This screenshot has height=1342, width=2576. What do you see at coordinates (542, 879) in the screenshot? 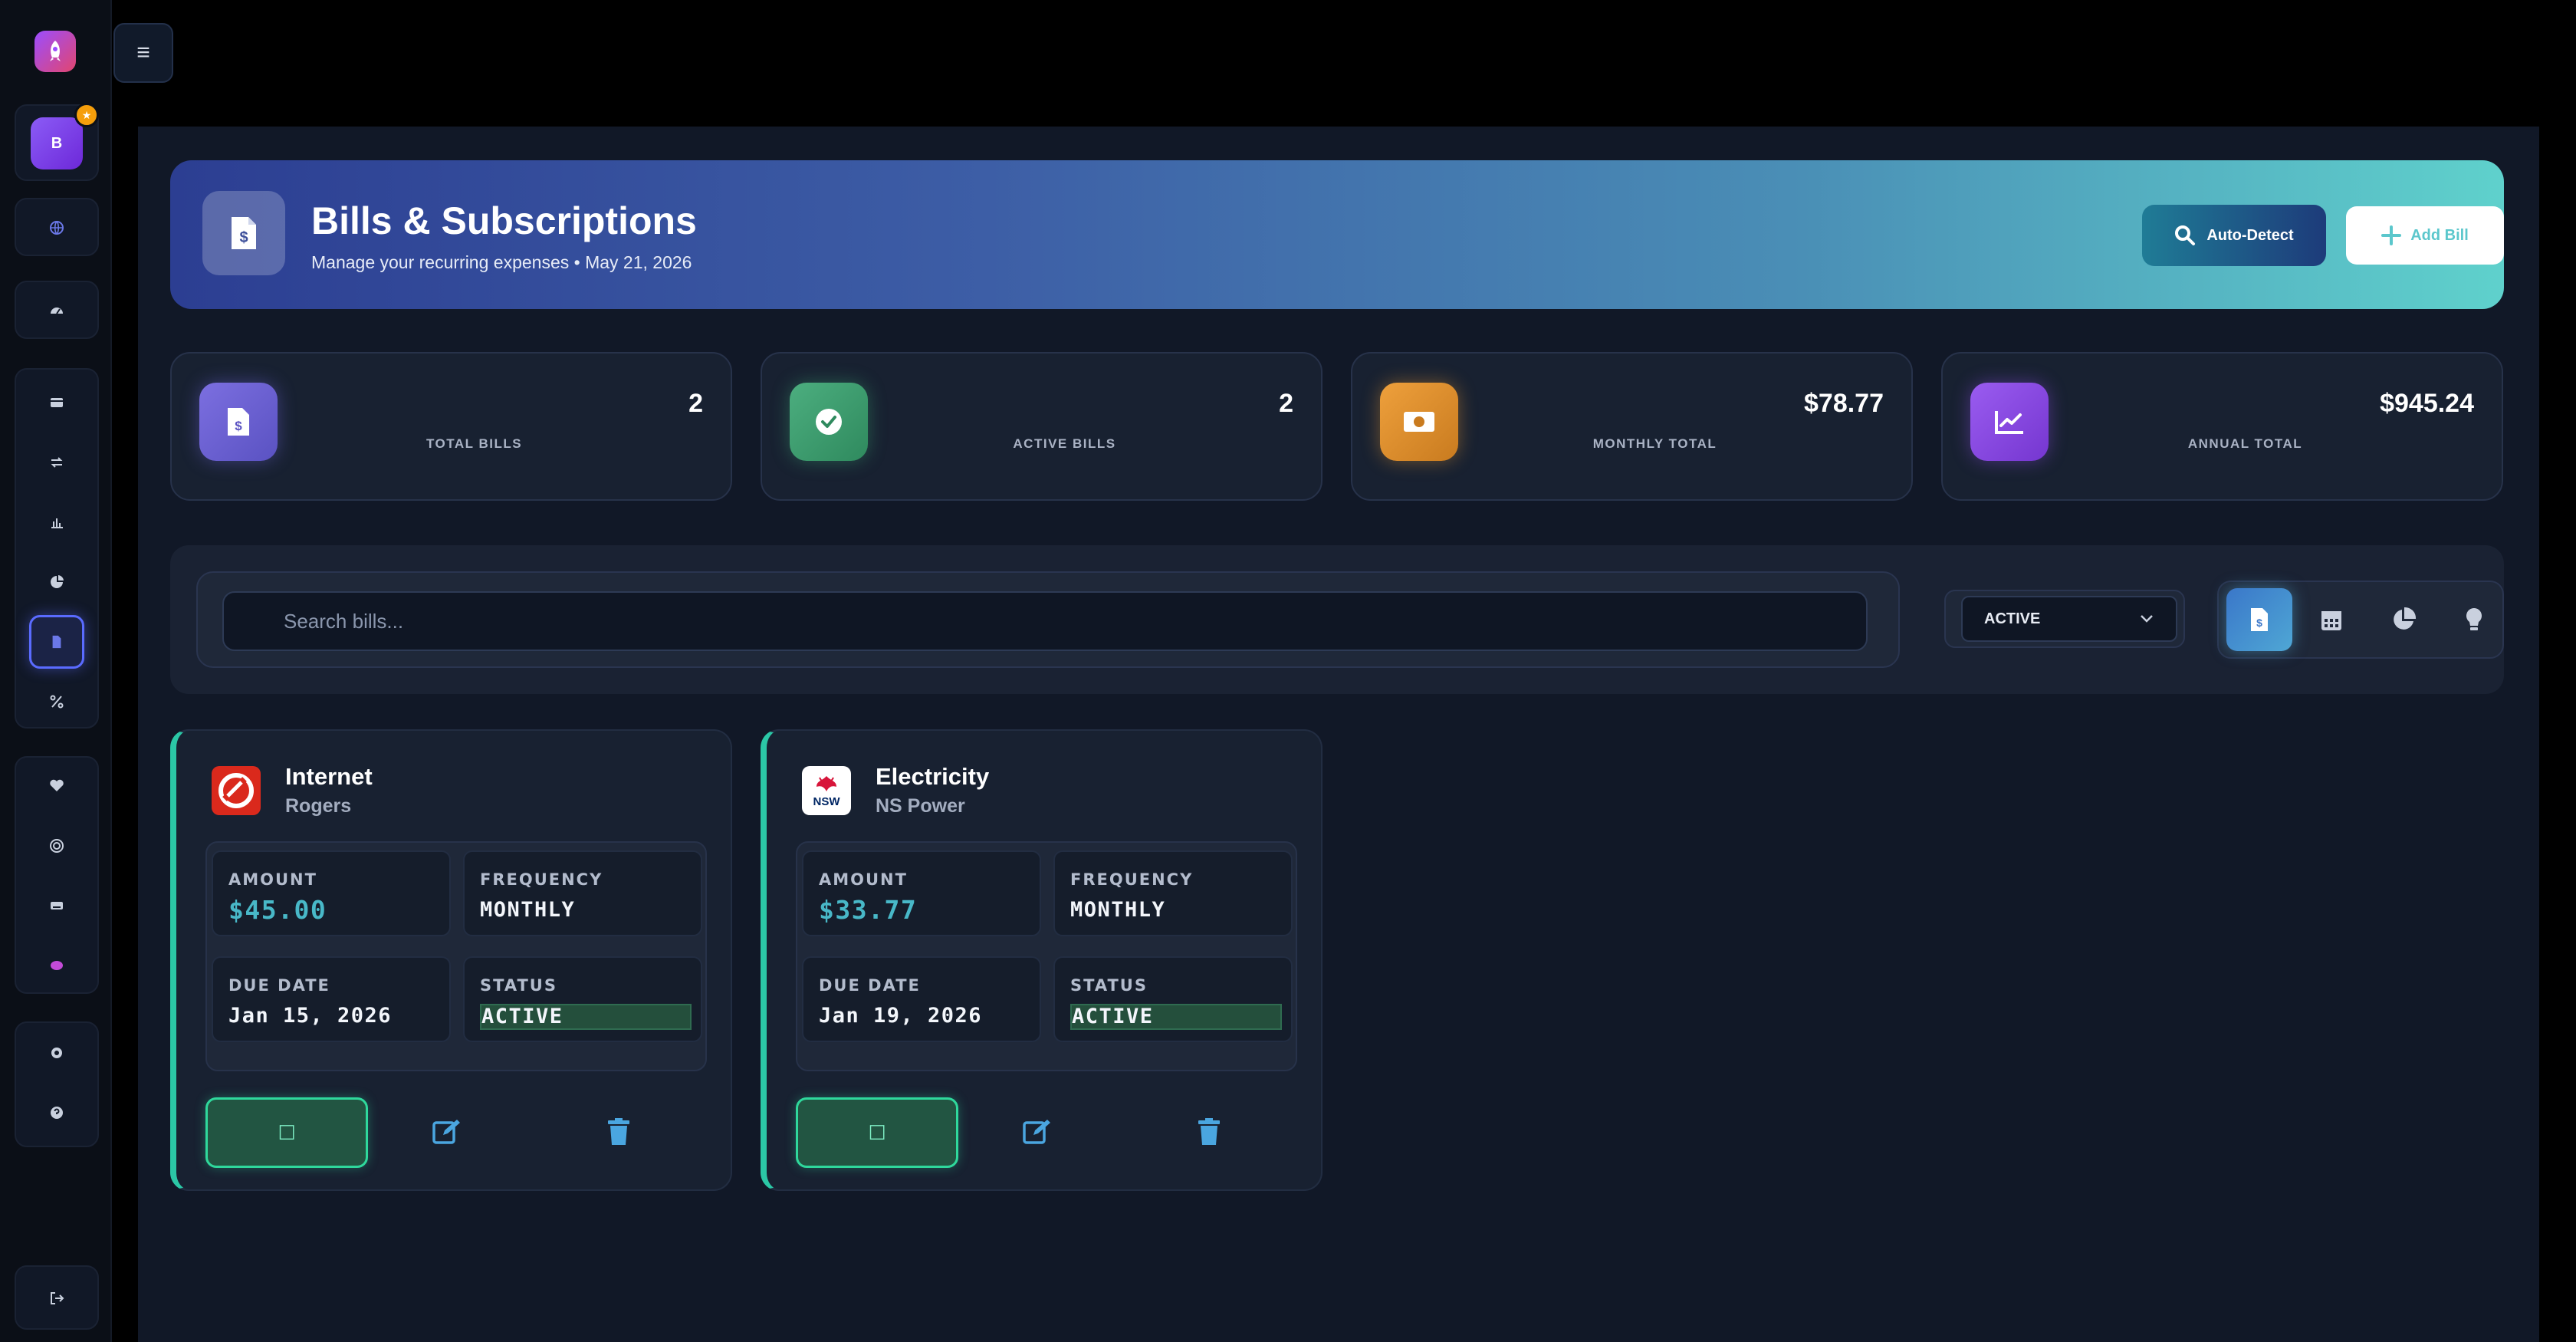
I see `frequency-label: FREQUENCY` at bounding box center [542, 879].